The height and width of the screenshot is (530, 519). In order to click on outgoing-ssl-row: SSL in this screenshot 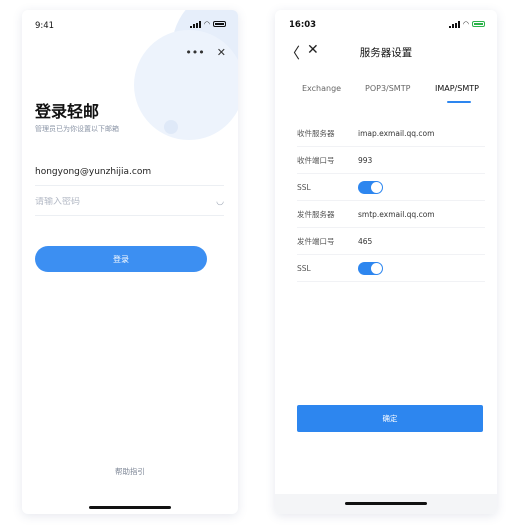, I will do `click(391, 268)`.